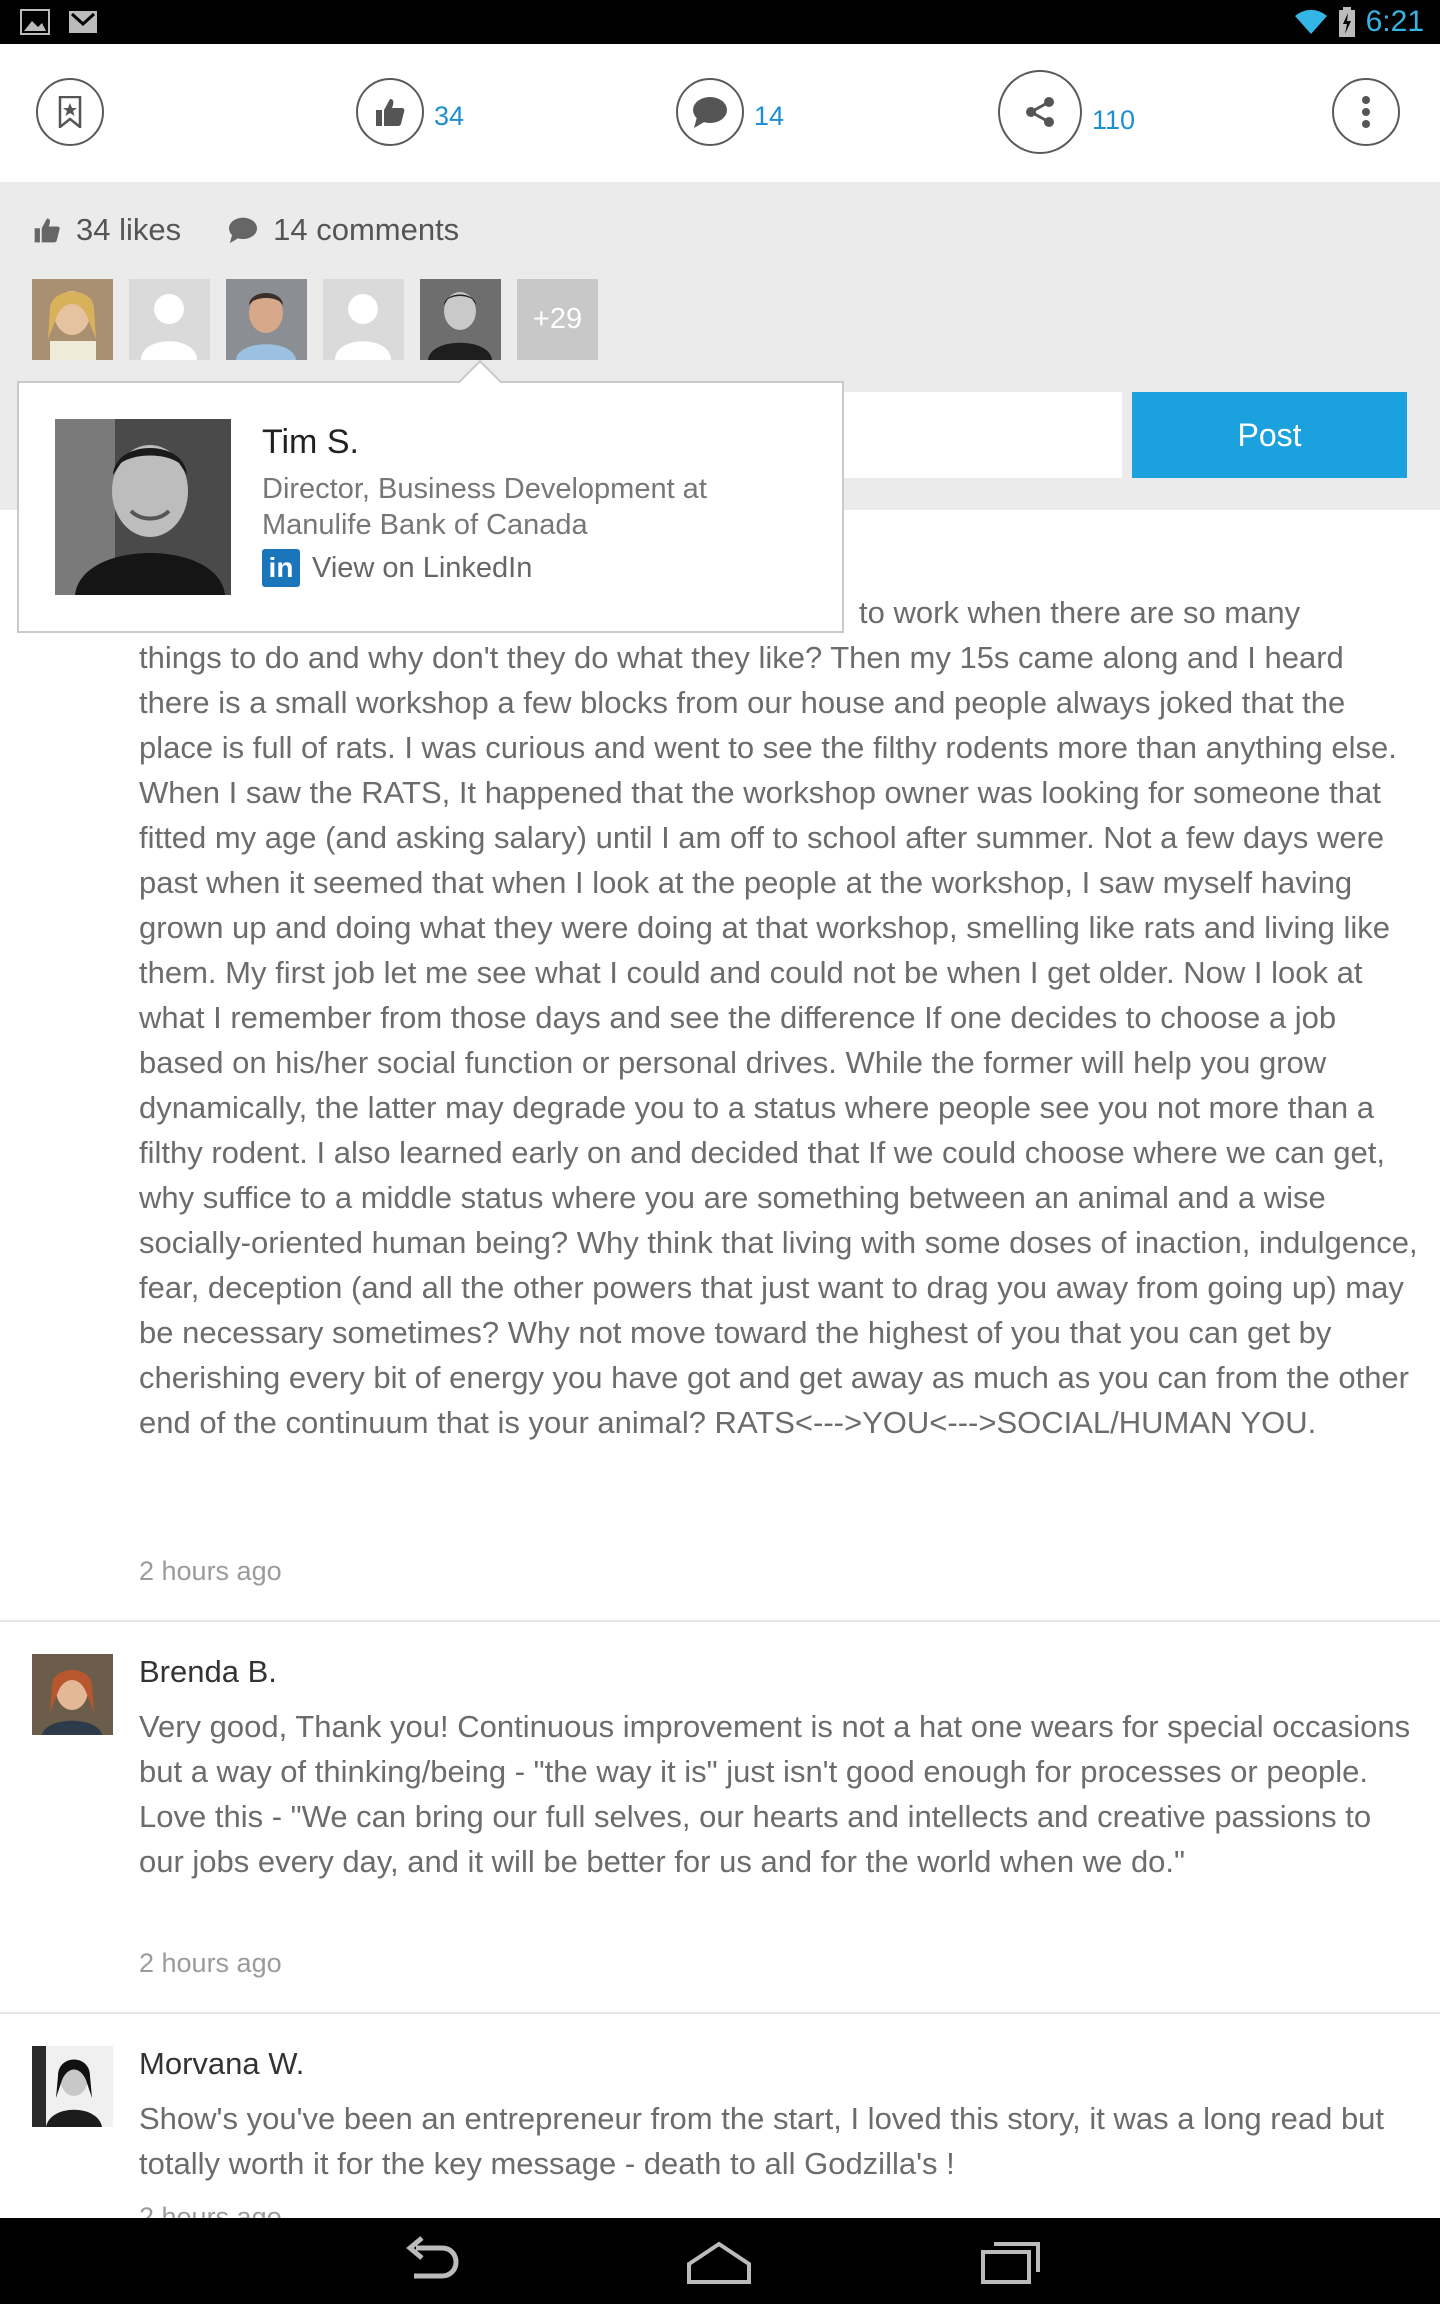 This screenshot has height=2304, width=1440. I want to click on comment-text-partial: to work when there are so many, so click(1080, 612).